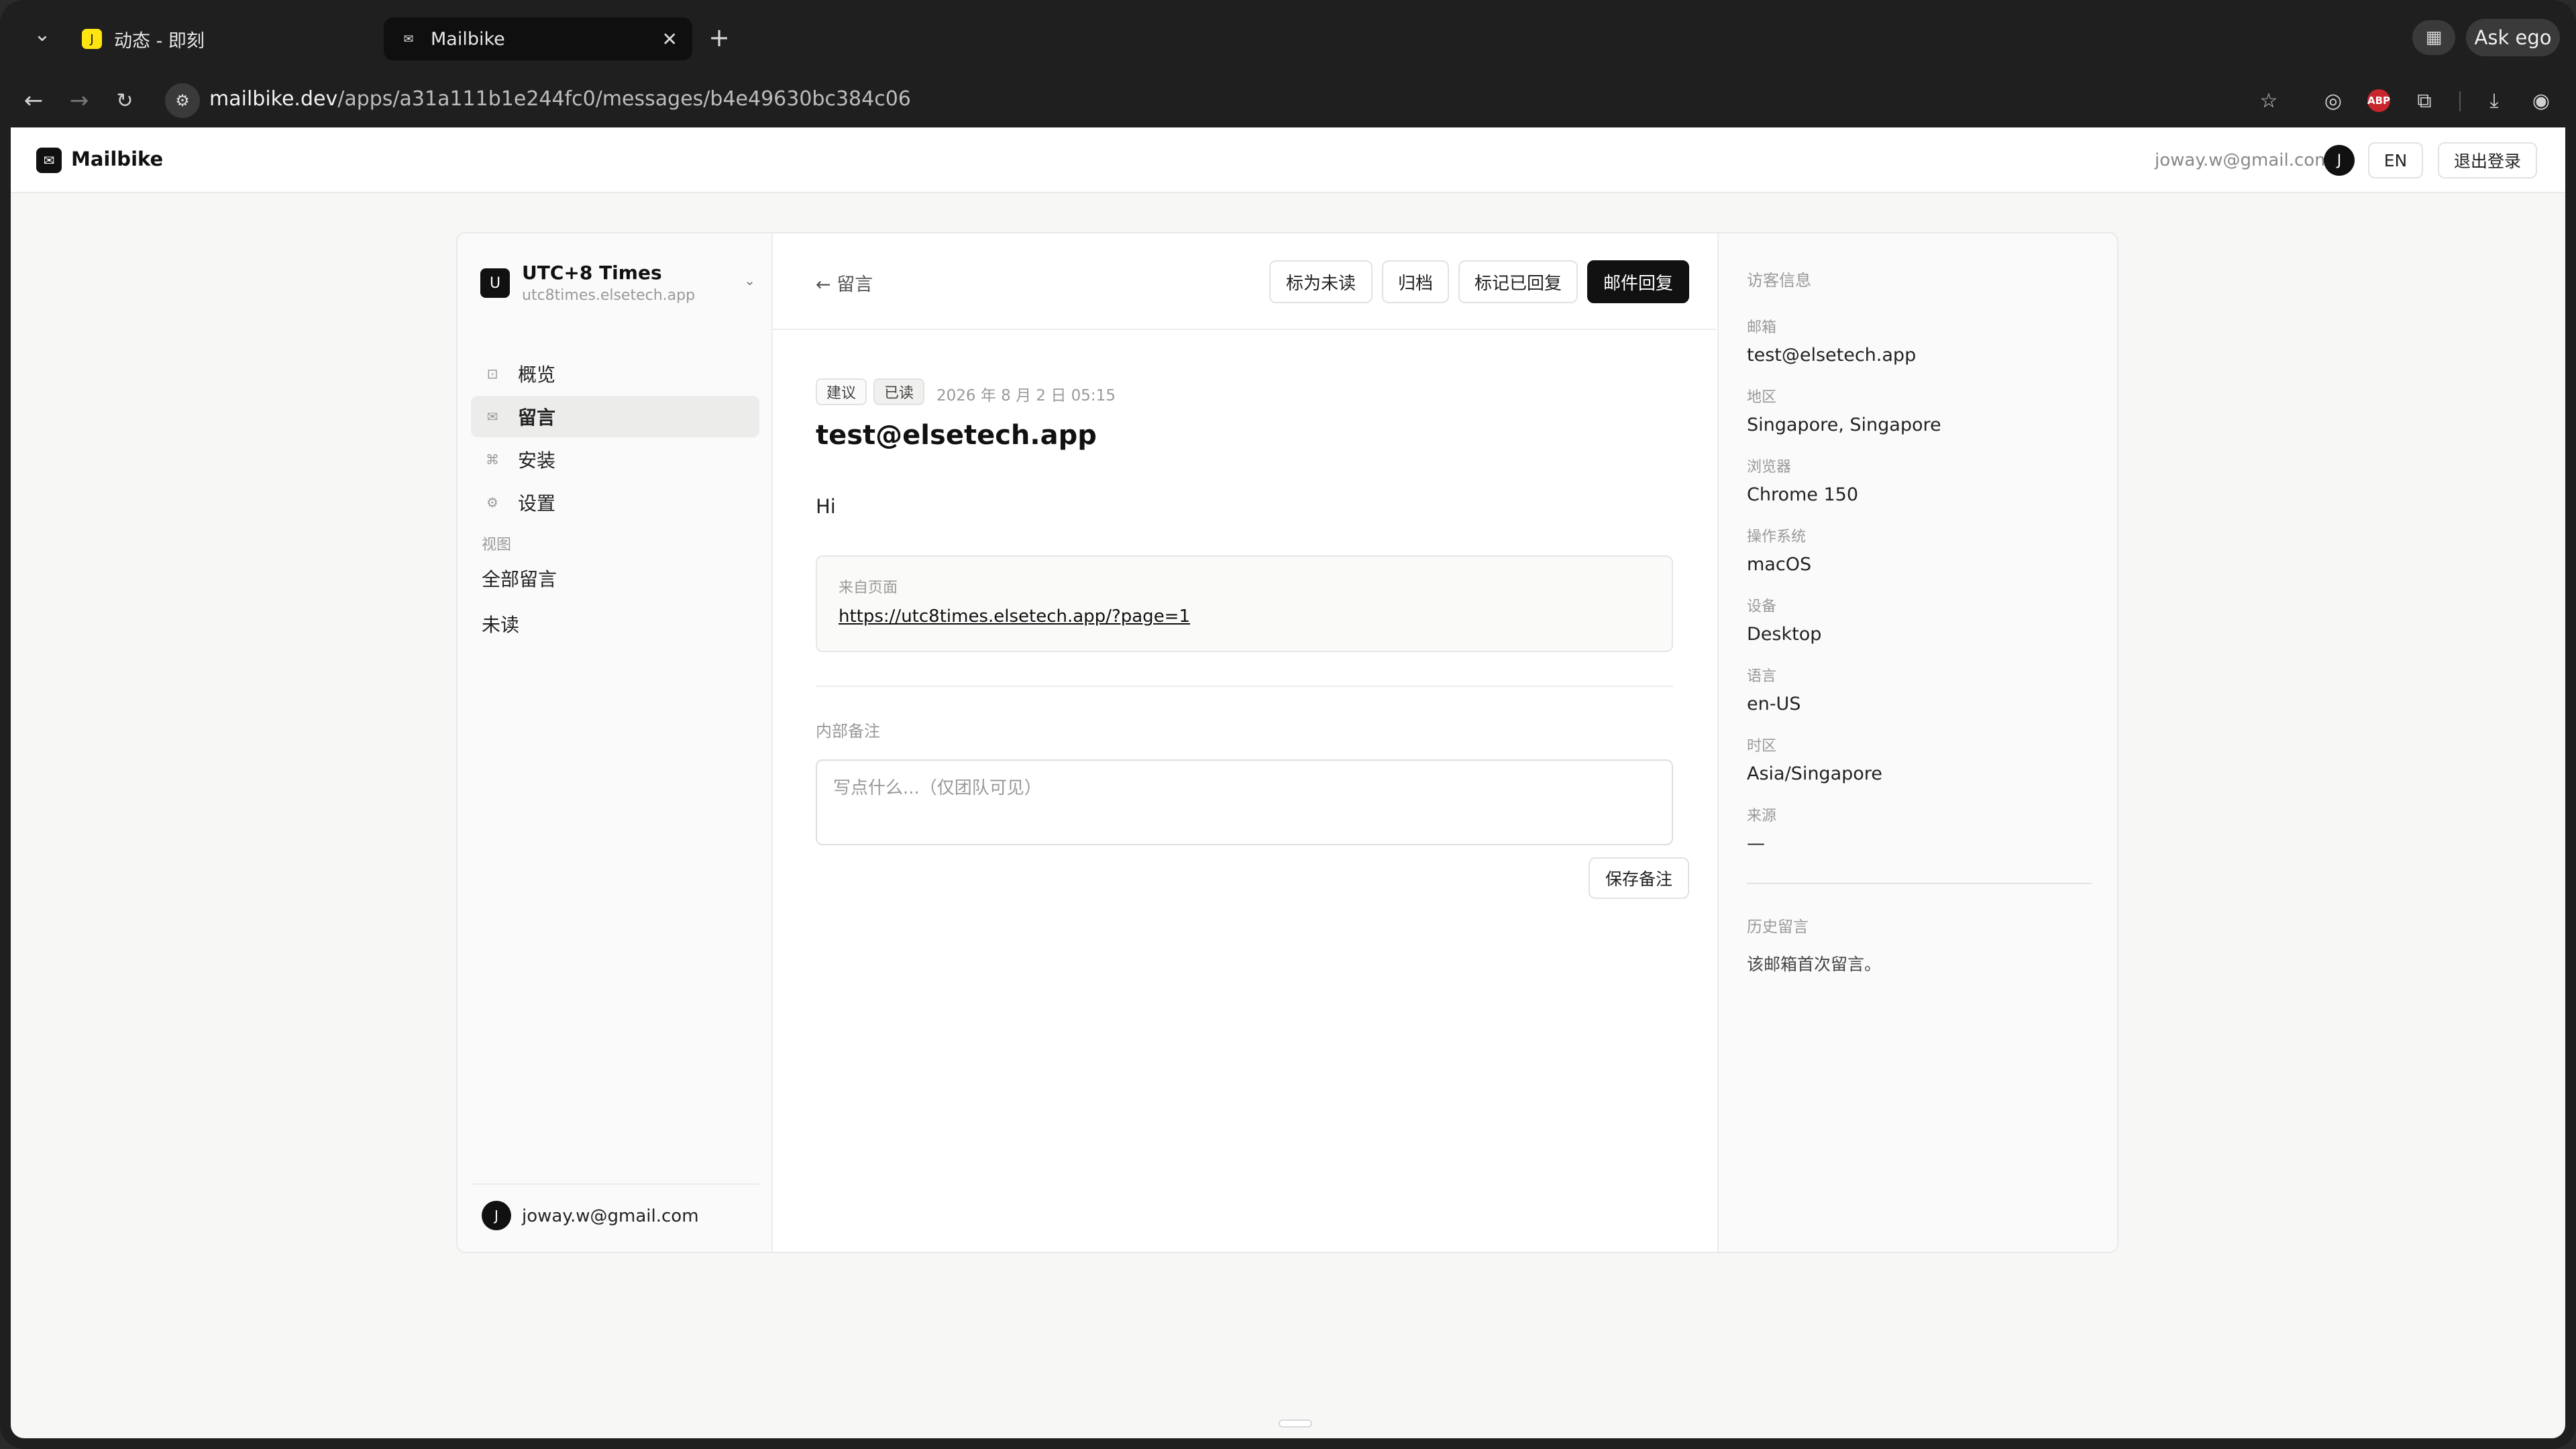 This screenshot has height=1449, width=2576. I want to click on url-host: mailbike.dev, so click(273, 99).